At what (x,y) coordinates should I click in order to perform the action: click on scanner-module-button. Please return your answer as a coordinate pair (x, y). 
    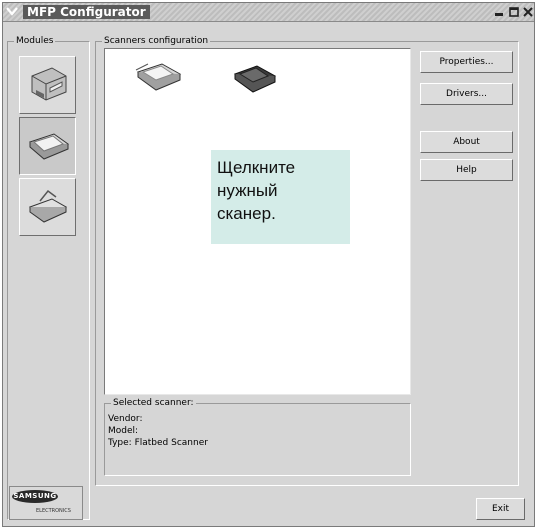
    Looking at the image, I should click on (47, 146).